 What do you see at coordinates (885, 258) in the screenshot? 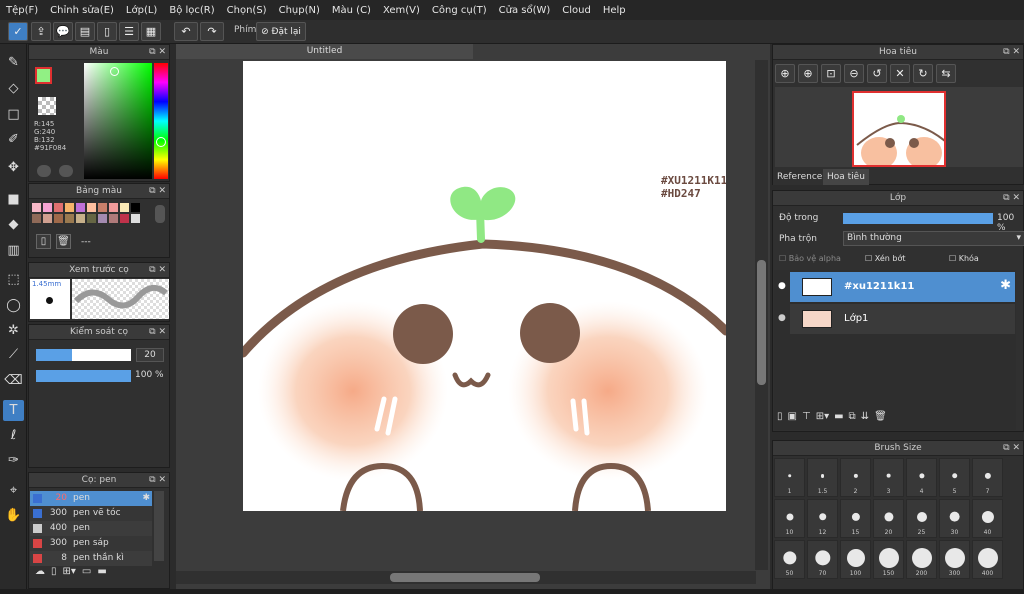
I see `clipping-checkbox: ☐ Xén bớt` at bounding box center [885, 258].